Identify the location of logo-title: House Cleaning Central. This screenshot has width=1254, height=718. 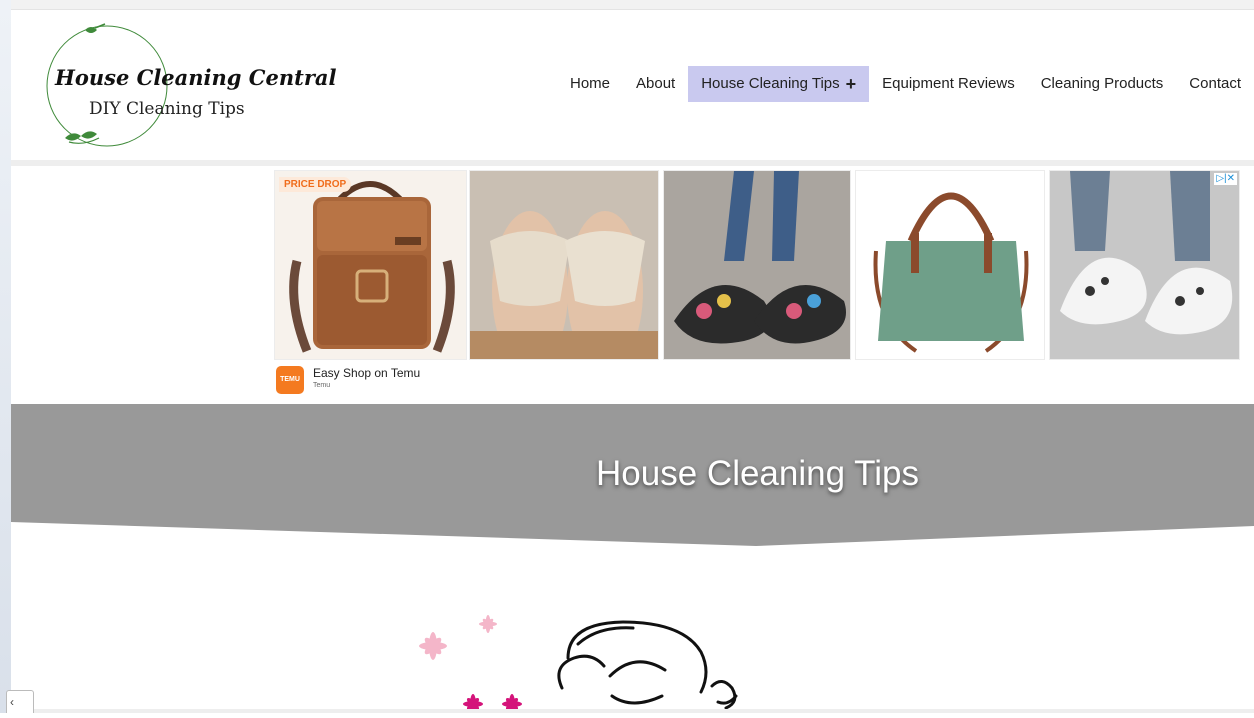
(196, 77).